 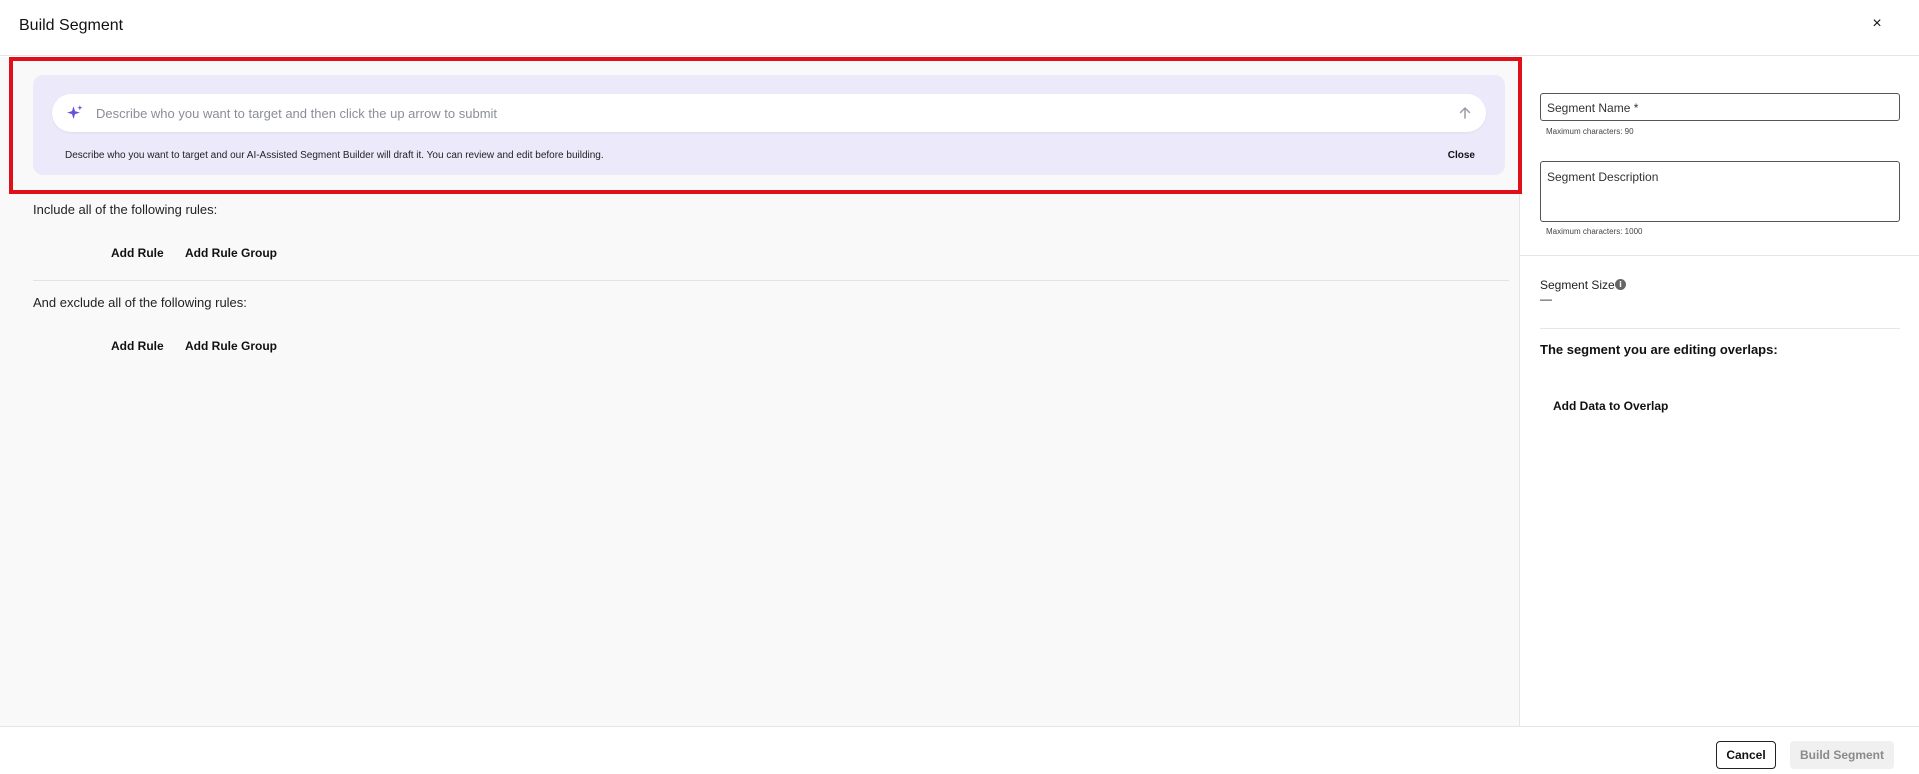 What do you see at coordinates (1720, 191) in the screenshot?
I see `segment-description-field: Segment Description` at bounding box center [1720, 191].